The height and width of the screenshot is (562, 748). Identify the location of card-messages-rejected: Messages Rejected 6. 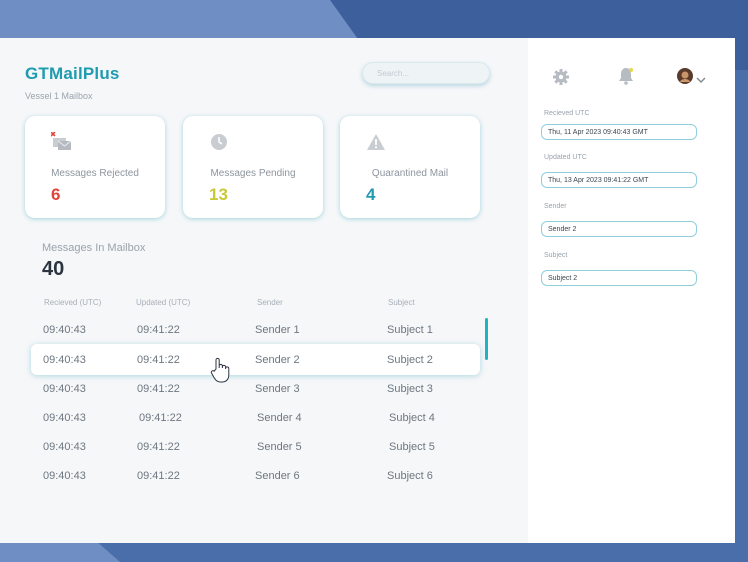
(95, 167).